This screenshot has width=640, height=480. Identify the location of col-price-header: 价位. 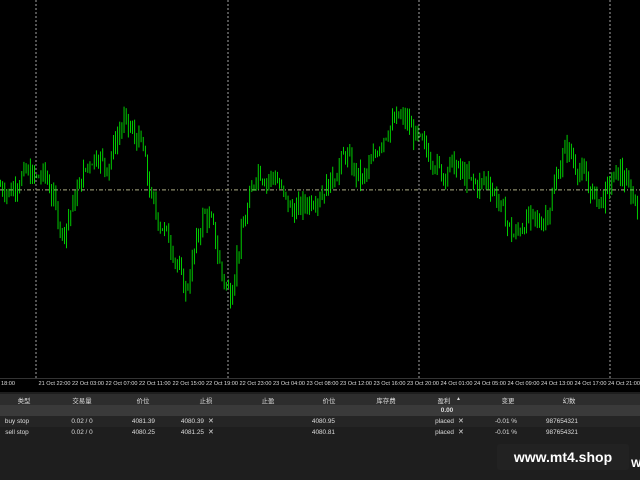
(143, 400).